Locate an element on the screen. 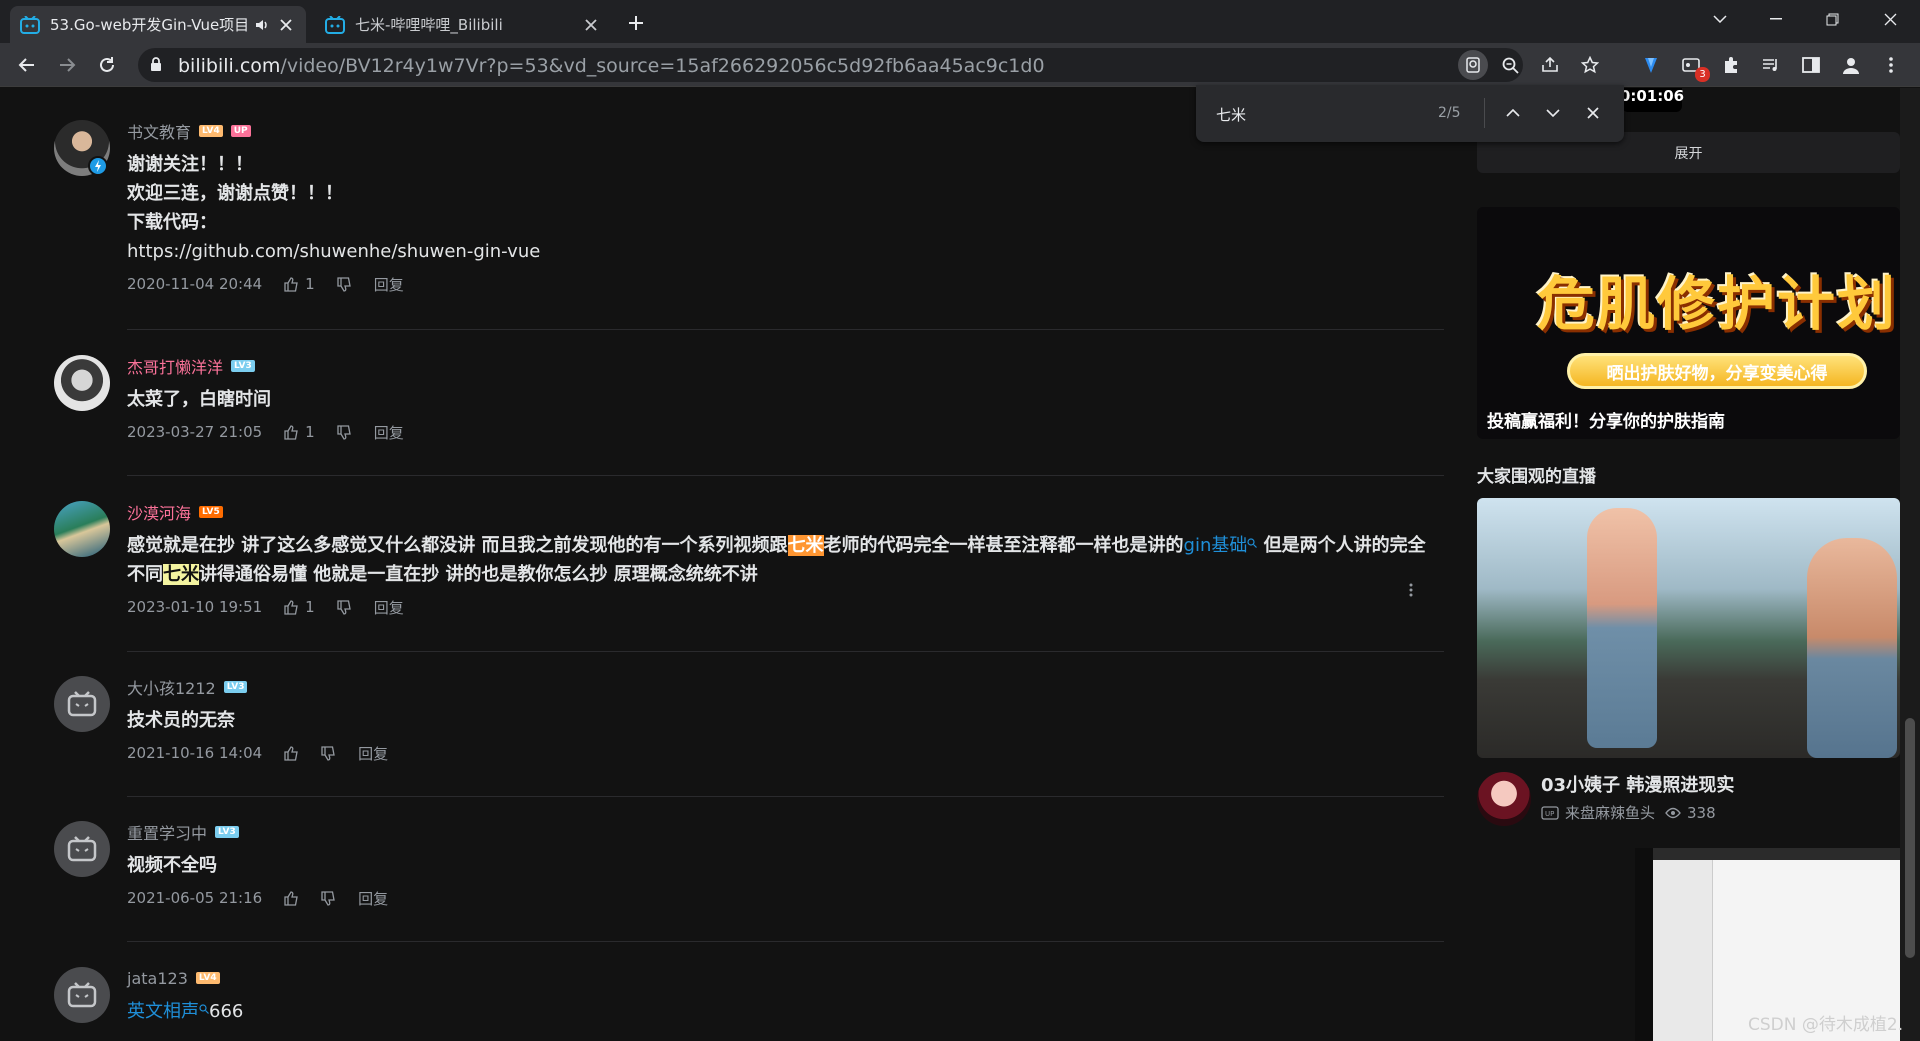  ad-banner: 危肌修护计划 晒出护肤好物，分享变美心得 投稿赢福利！分享你的护肤指南 is located at coordinates (1688, 323).